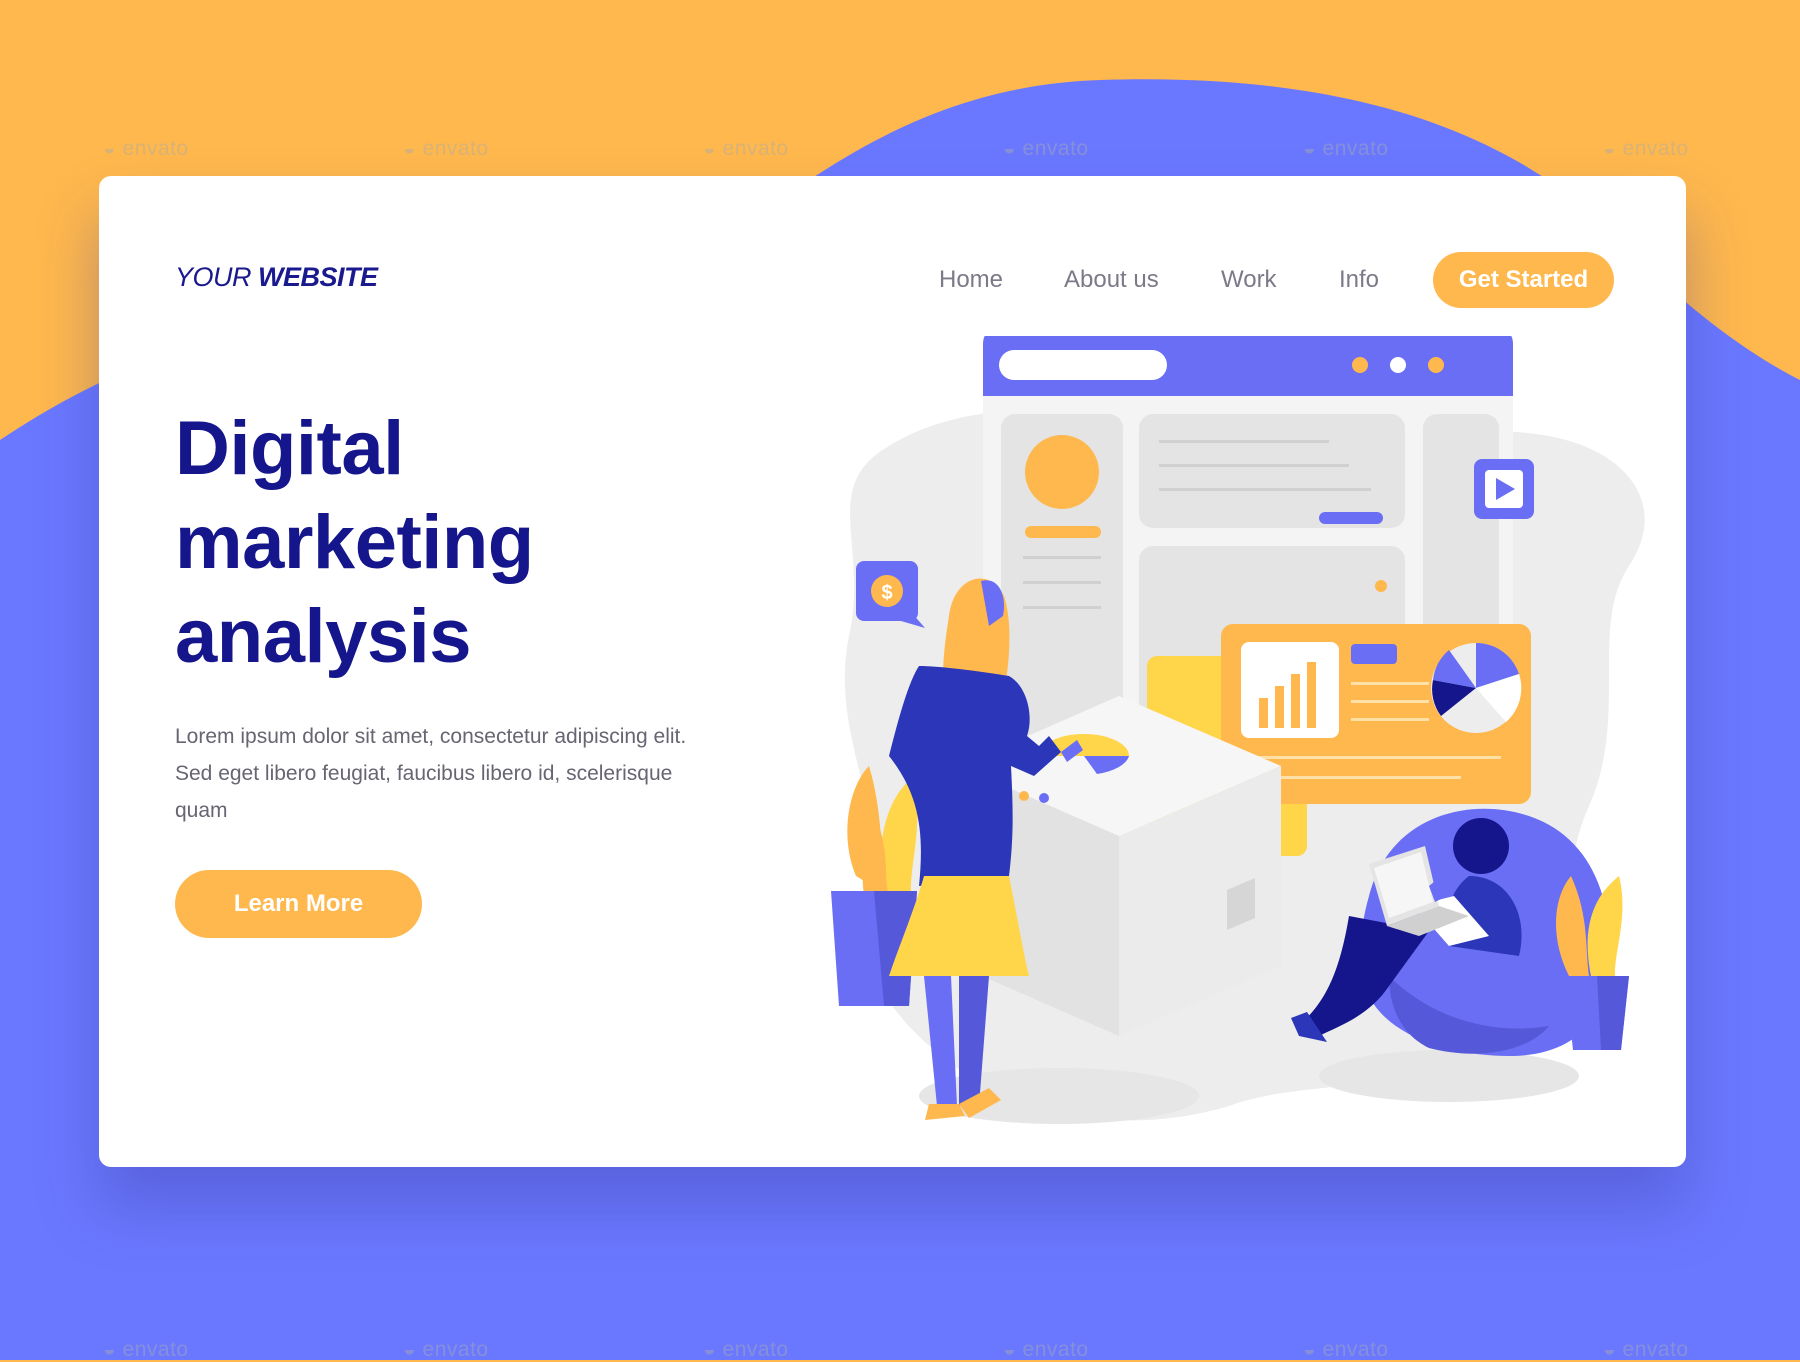 The width and height of the screenshot is (1800, 1362). I want to click on dollar-icon: $, so click(890, 594).